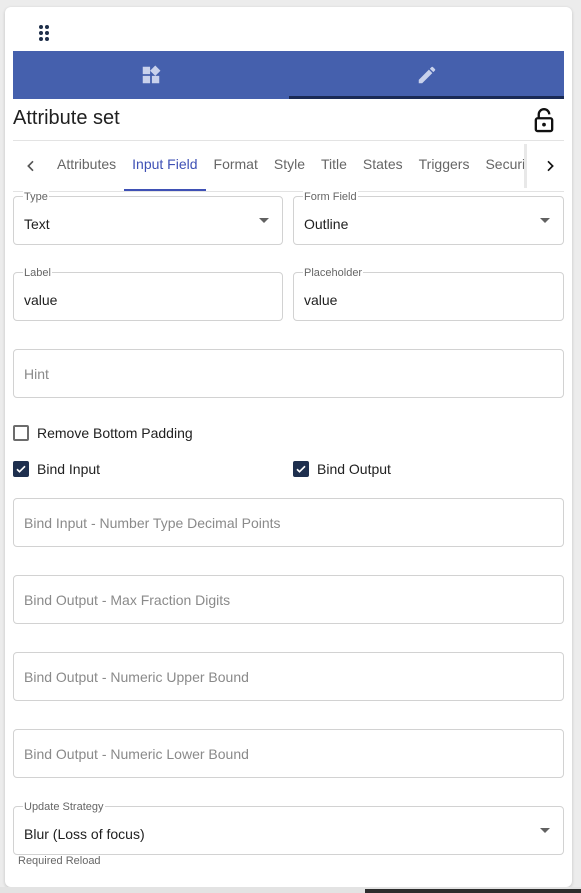 This screenshot has height=893, width=581. Describe the element at coordinates (354, 469) in the screenshot. I see `bind-output-label: Bind Output` at that location.